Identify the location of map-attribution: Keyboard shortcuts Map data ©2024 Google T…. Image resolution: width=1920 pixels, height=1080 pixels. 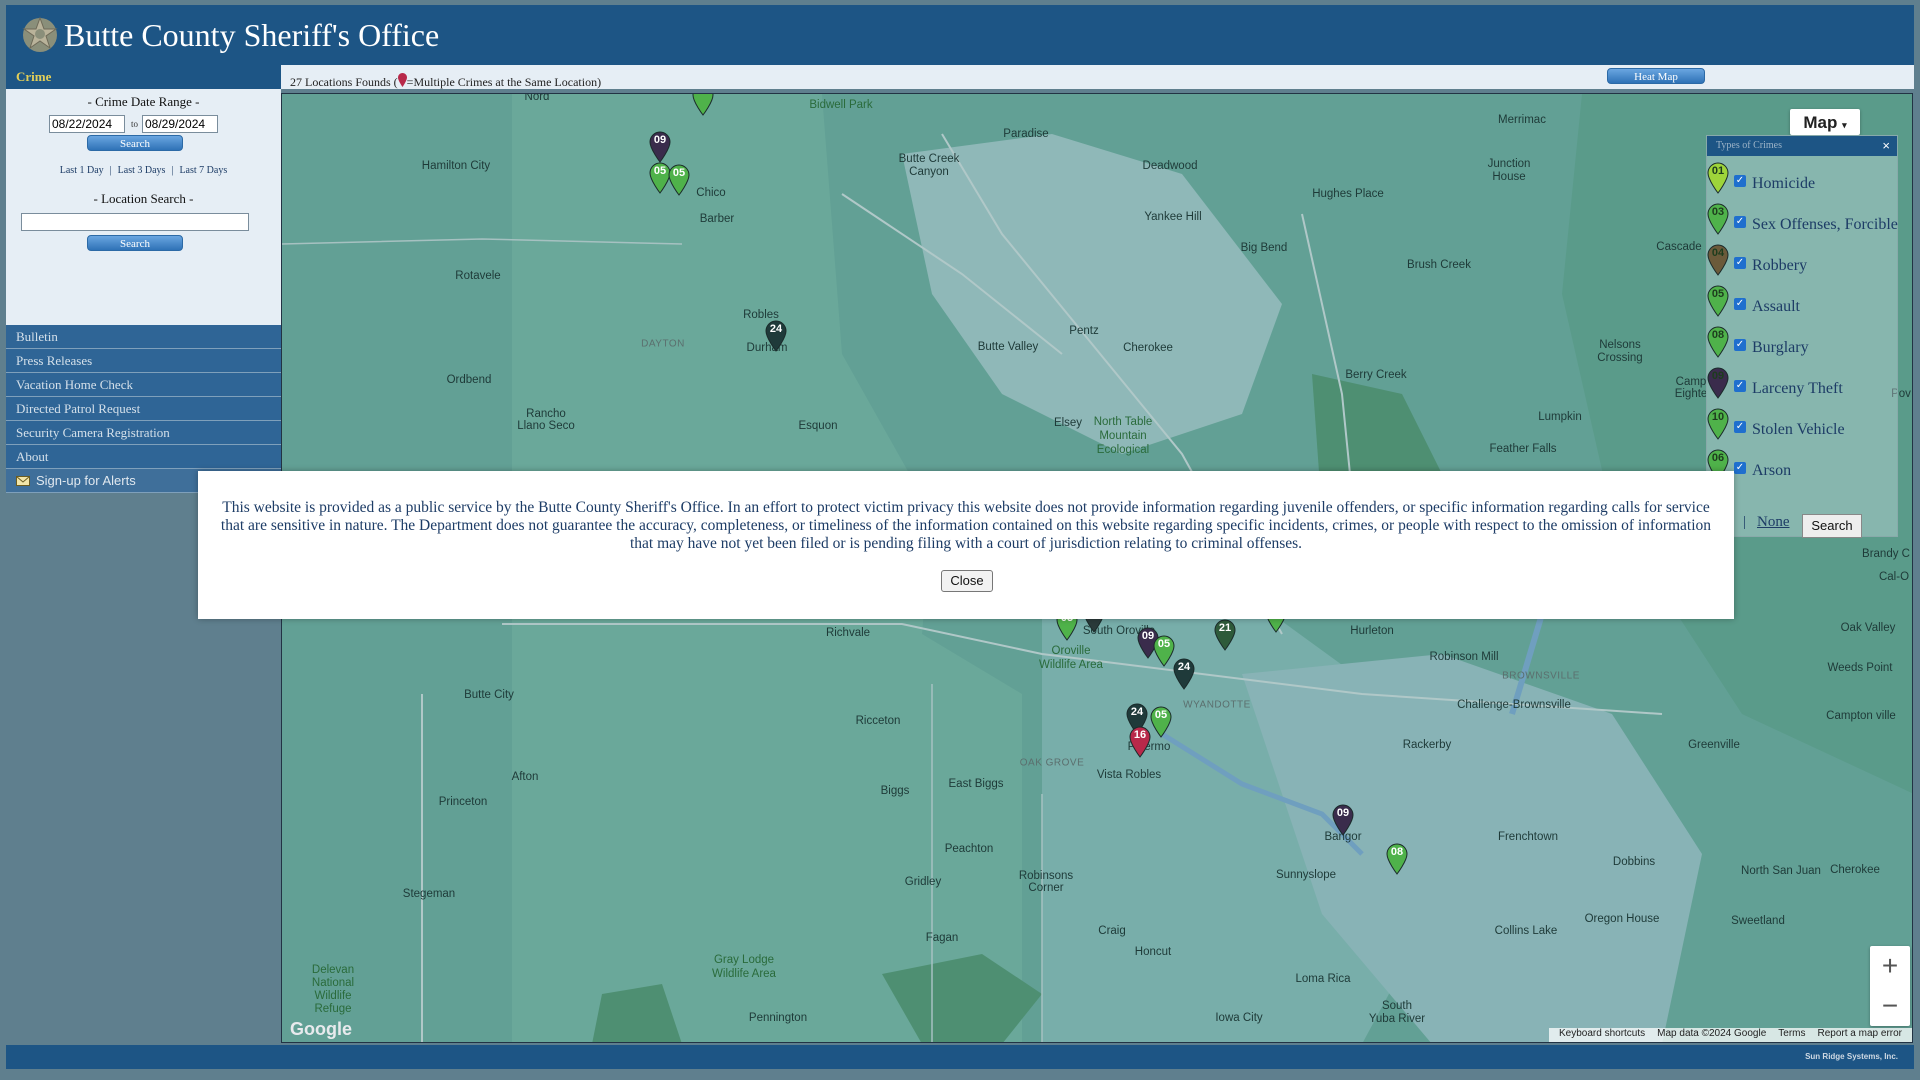
(1730, 1035).